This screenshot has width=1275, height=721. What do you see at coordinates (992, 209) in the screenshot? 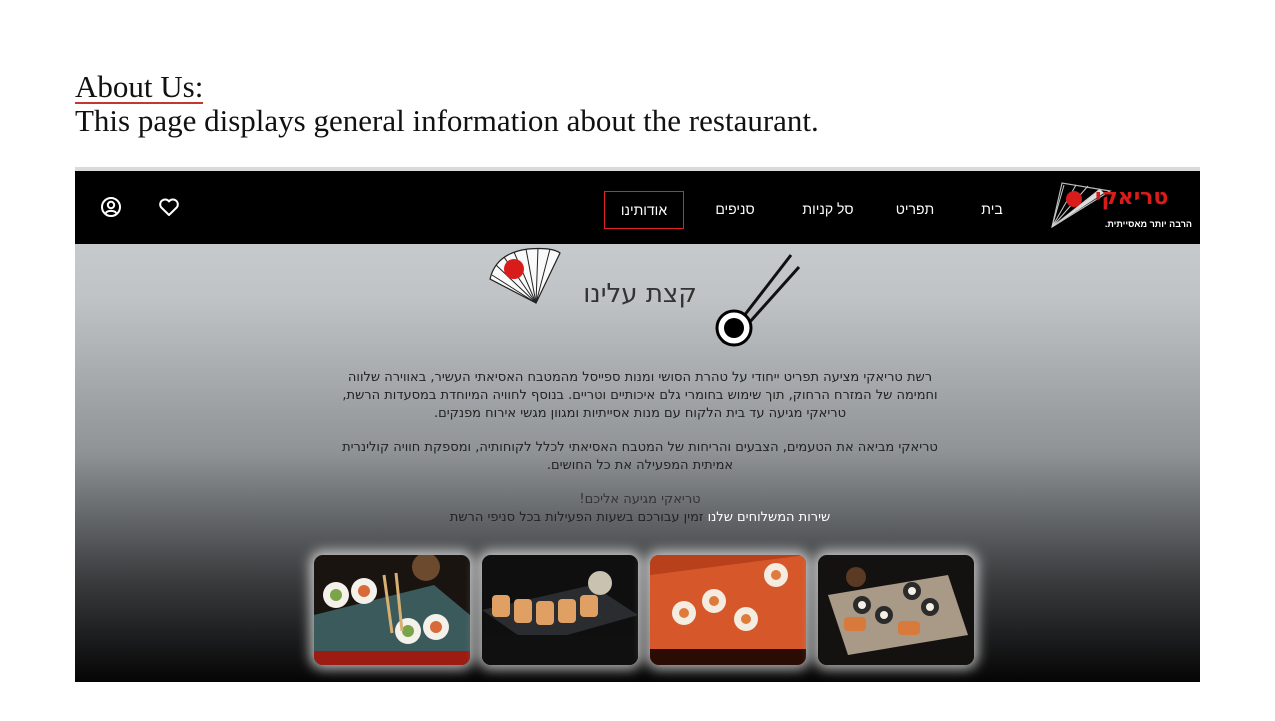
I see `nav-home: בית` at bounding box center [992, 209].